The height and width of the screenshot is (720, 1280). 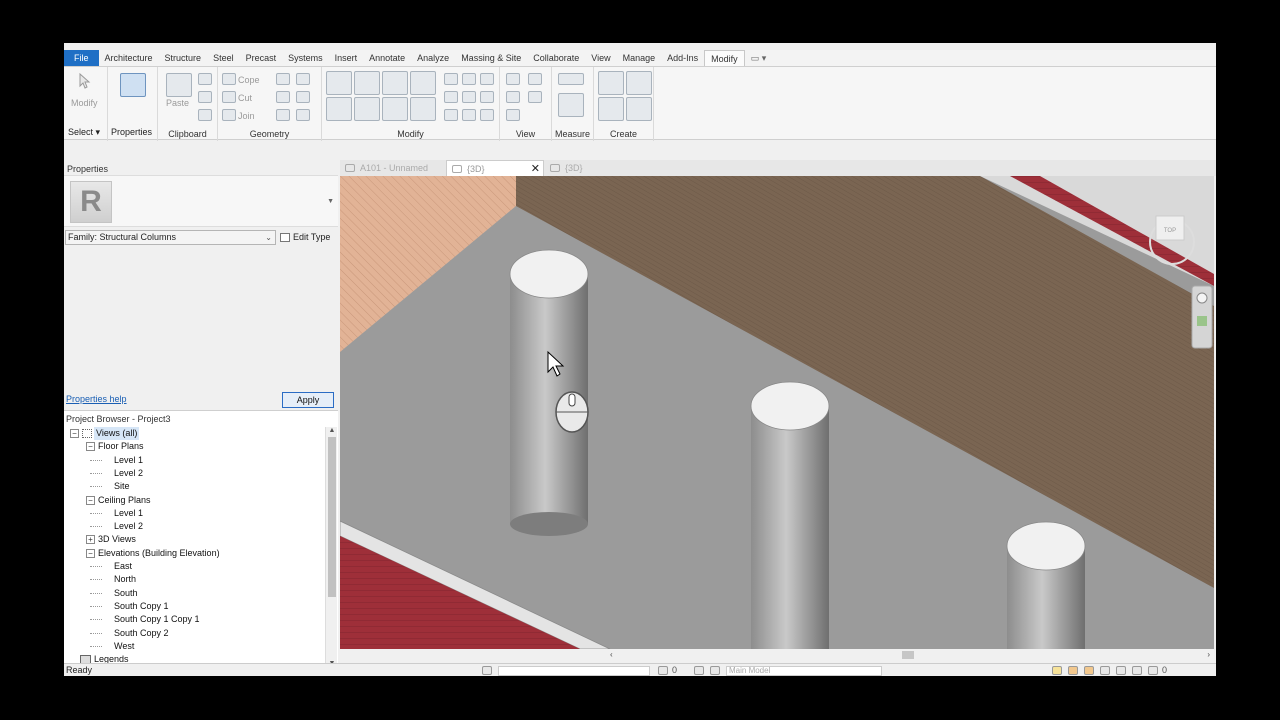 I want to click on split-element-icon, so click(x=451, y=79).